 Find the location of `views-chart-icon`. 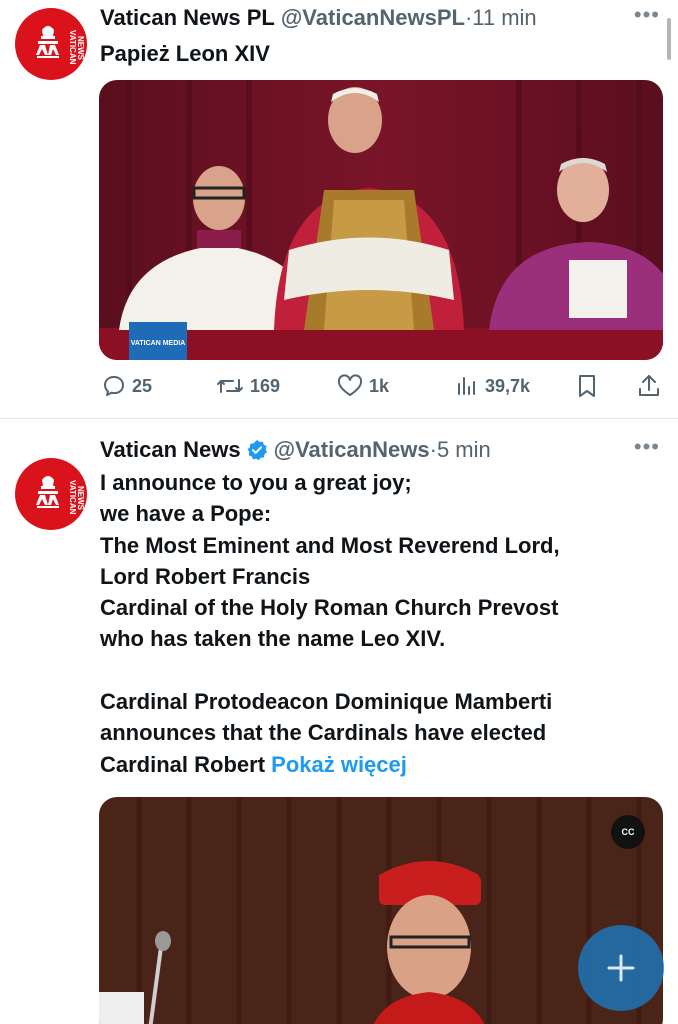

views-chart-icon is located at coordinates (466, 386).